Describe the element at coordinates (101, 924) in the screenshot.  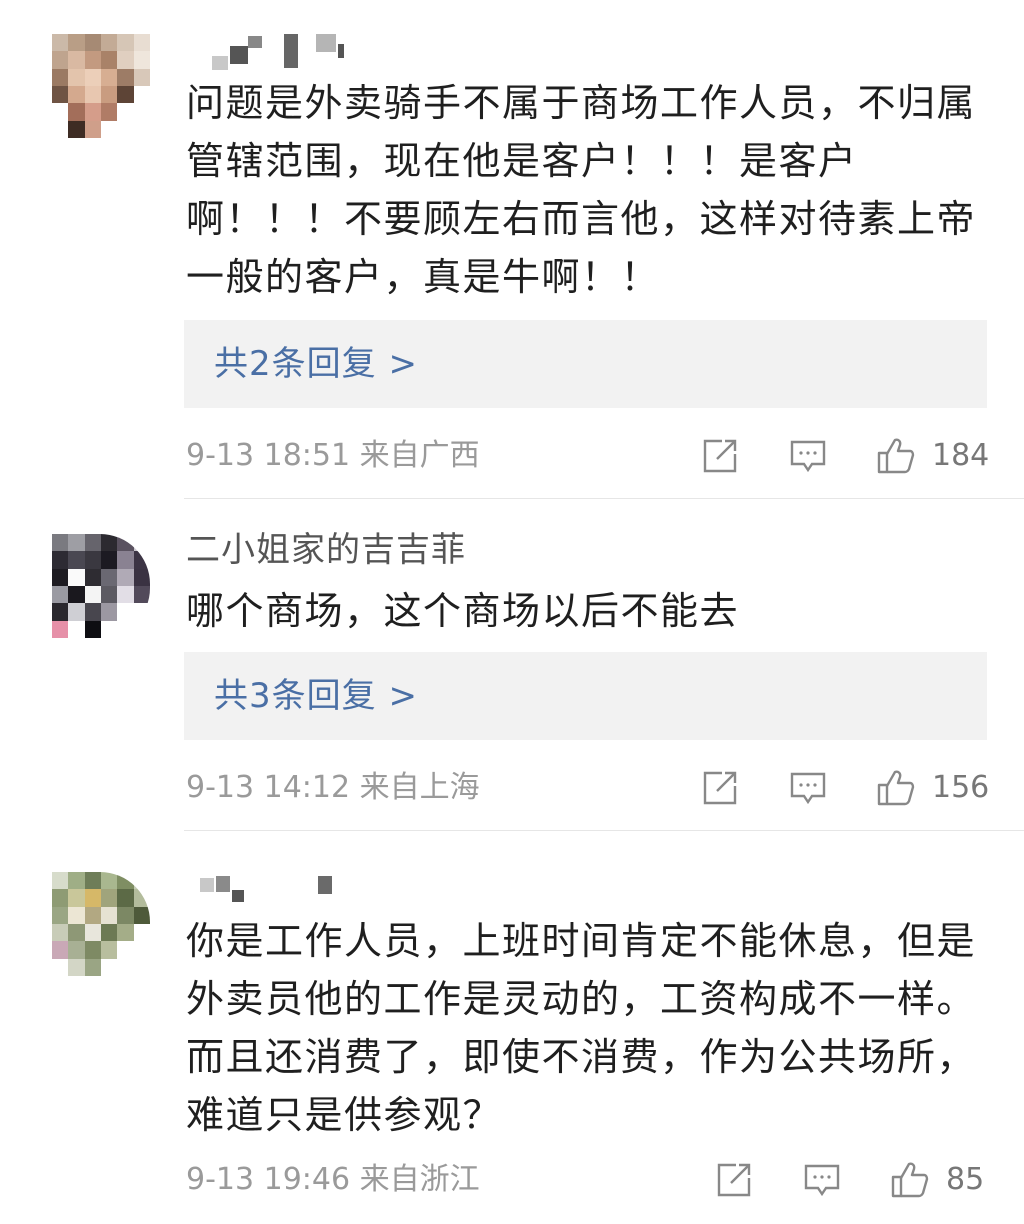
I see `avatar` at that location.